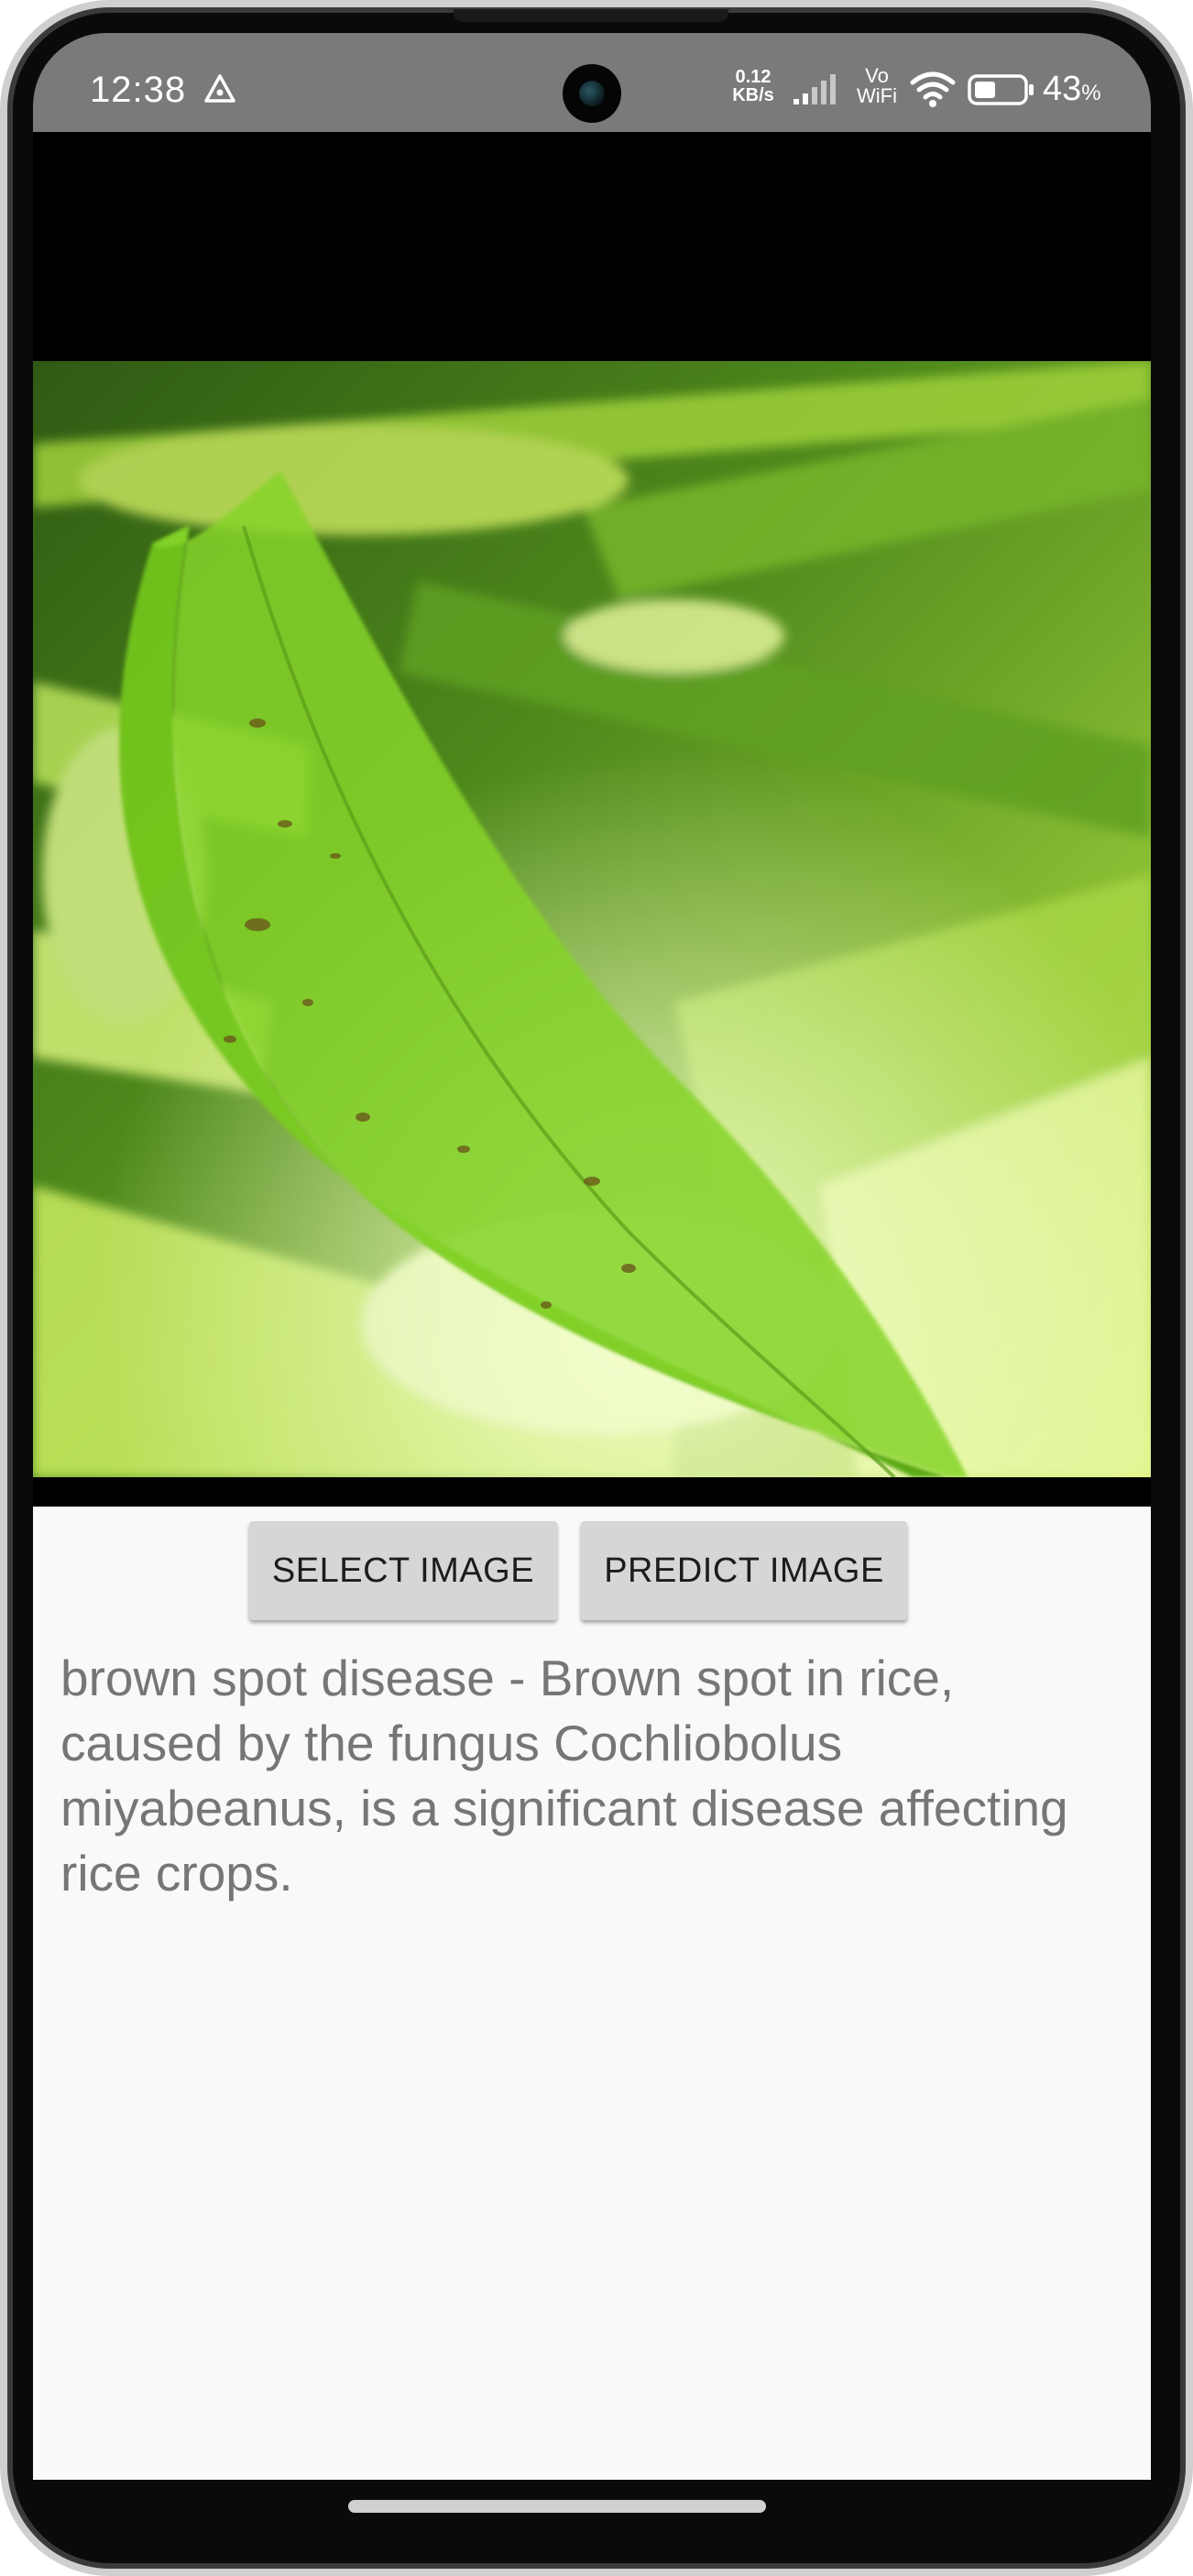 The image size is (1193, 2576). Describe the element at coordinates (1001, 89) in the screenshot. I see `battery-icon` at that location.